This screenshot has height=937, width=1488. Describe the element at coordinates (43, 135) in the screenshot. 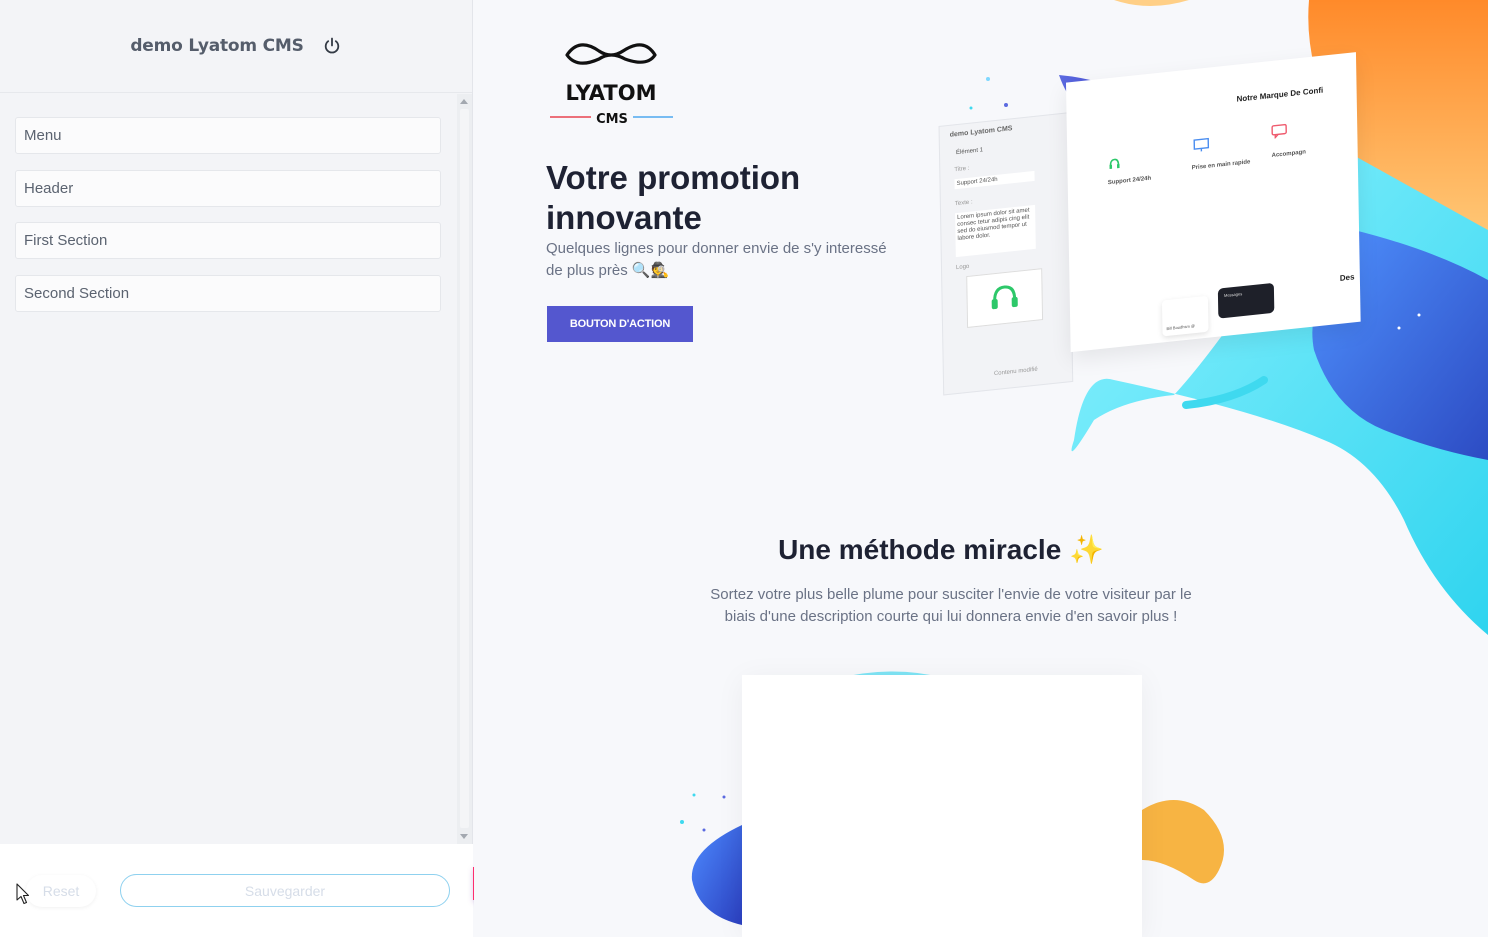

I see `section-item-label: Menu` at that location.